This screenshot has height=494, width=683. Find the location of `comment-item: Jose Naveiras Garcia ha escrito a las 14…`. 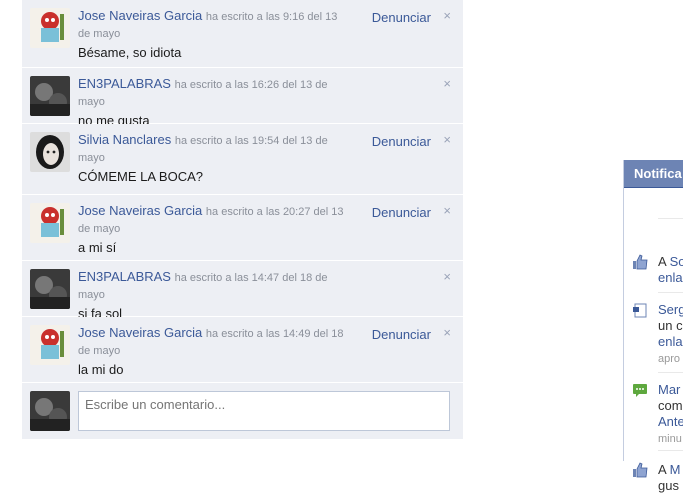

comment-item: Jose Naveiras Garcia ha escrito a las 14… is located at coordinates (242, 350).